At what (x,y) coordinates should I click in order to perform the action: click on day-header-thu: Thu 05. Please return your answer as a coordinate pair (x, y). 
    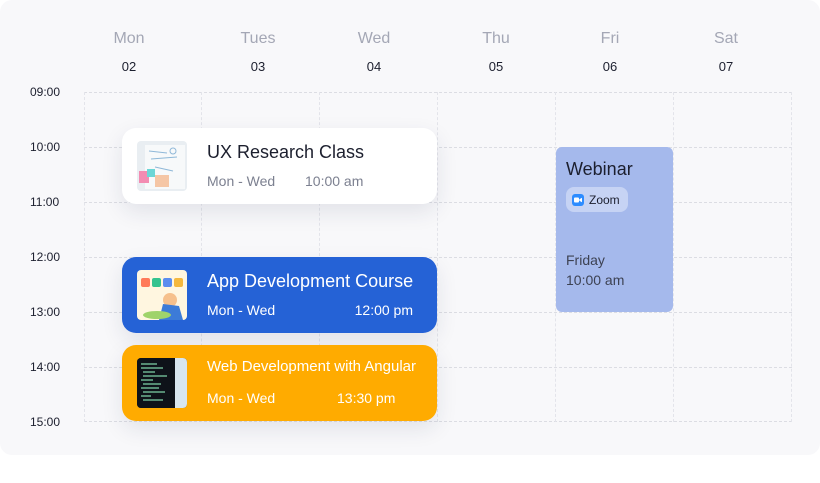
    Looking at the image, I should click on (496, 52).